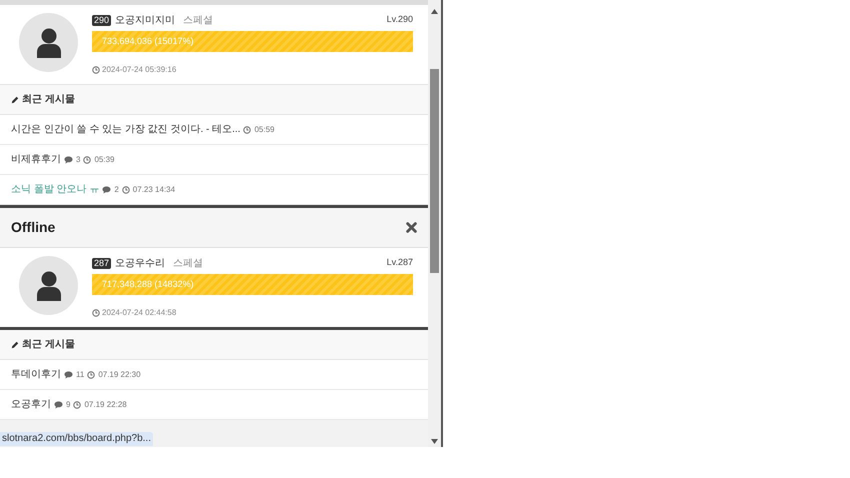 The height and width of the screenshot is (478, 850). Describe the element at coordinates (104, 160) in the screenshot. I see `post-time: 05:39` at that location.